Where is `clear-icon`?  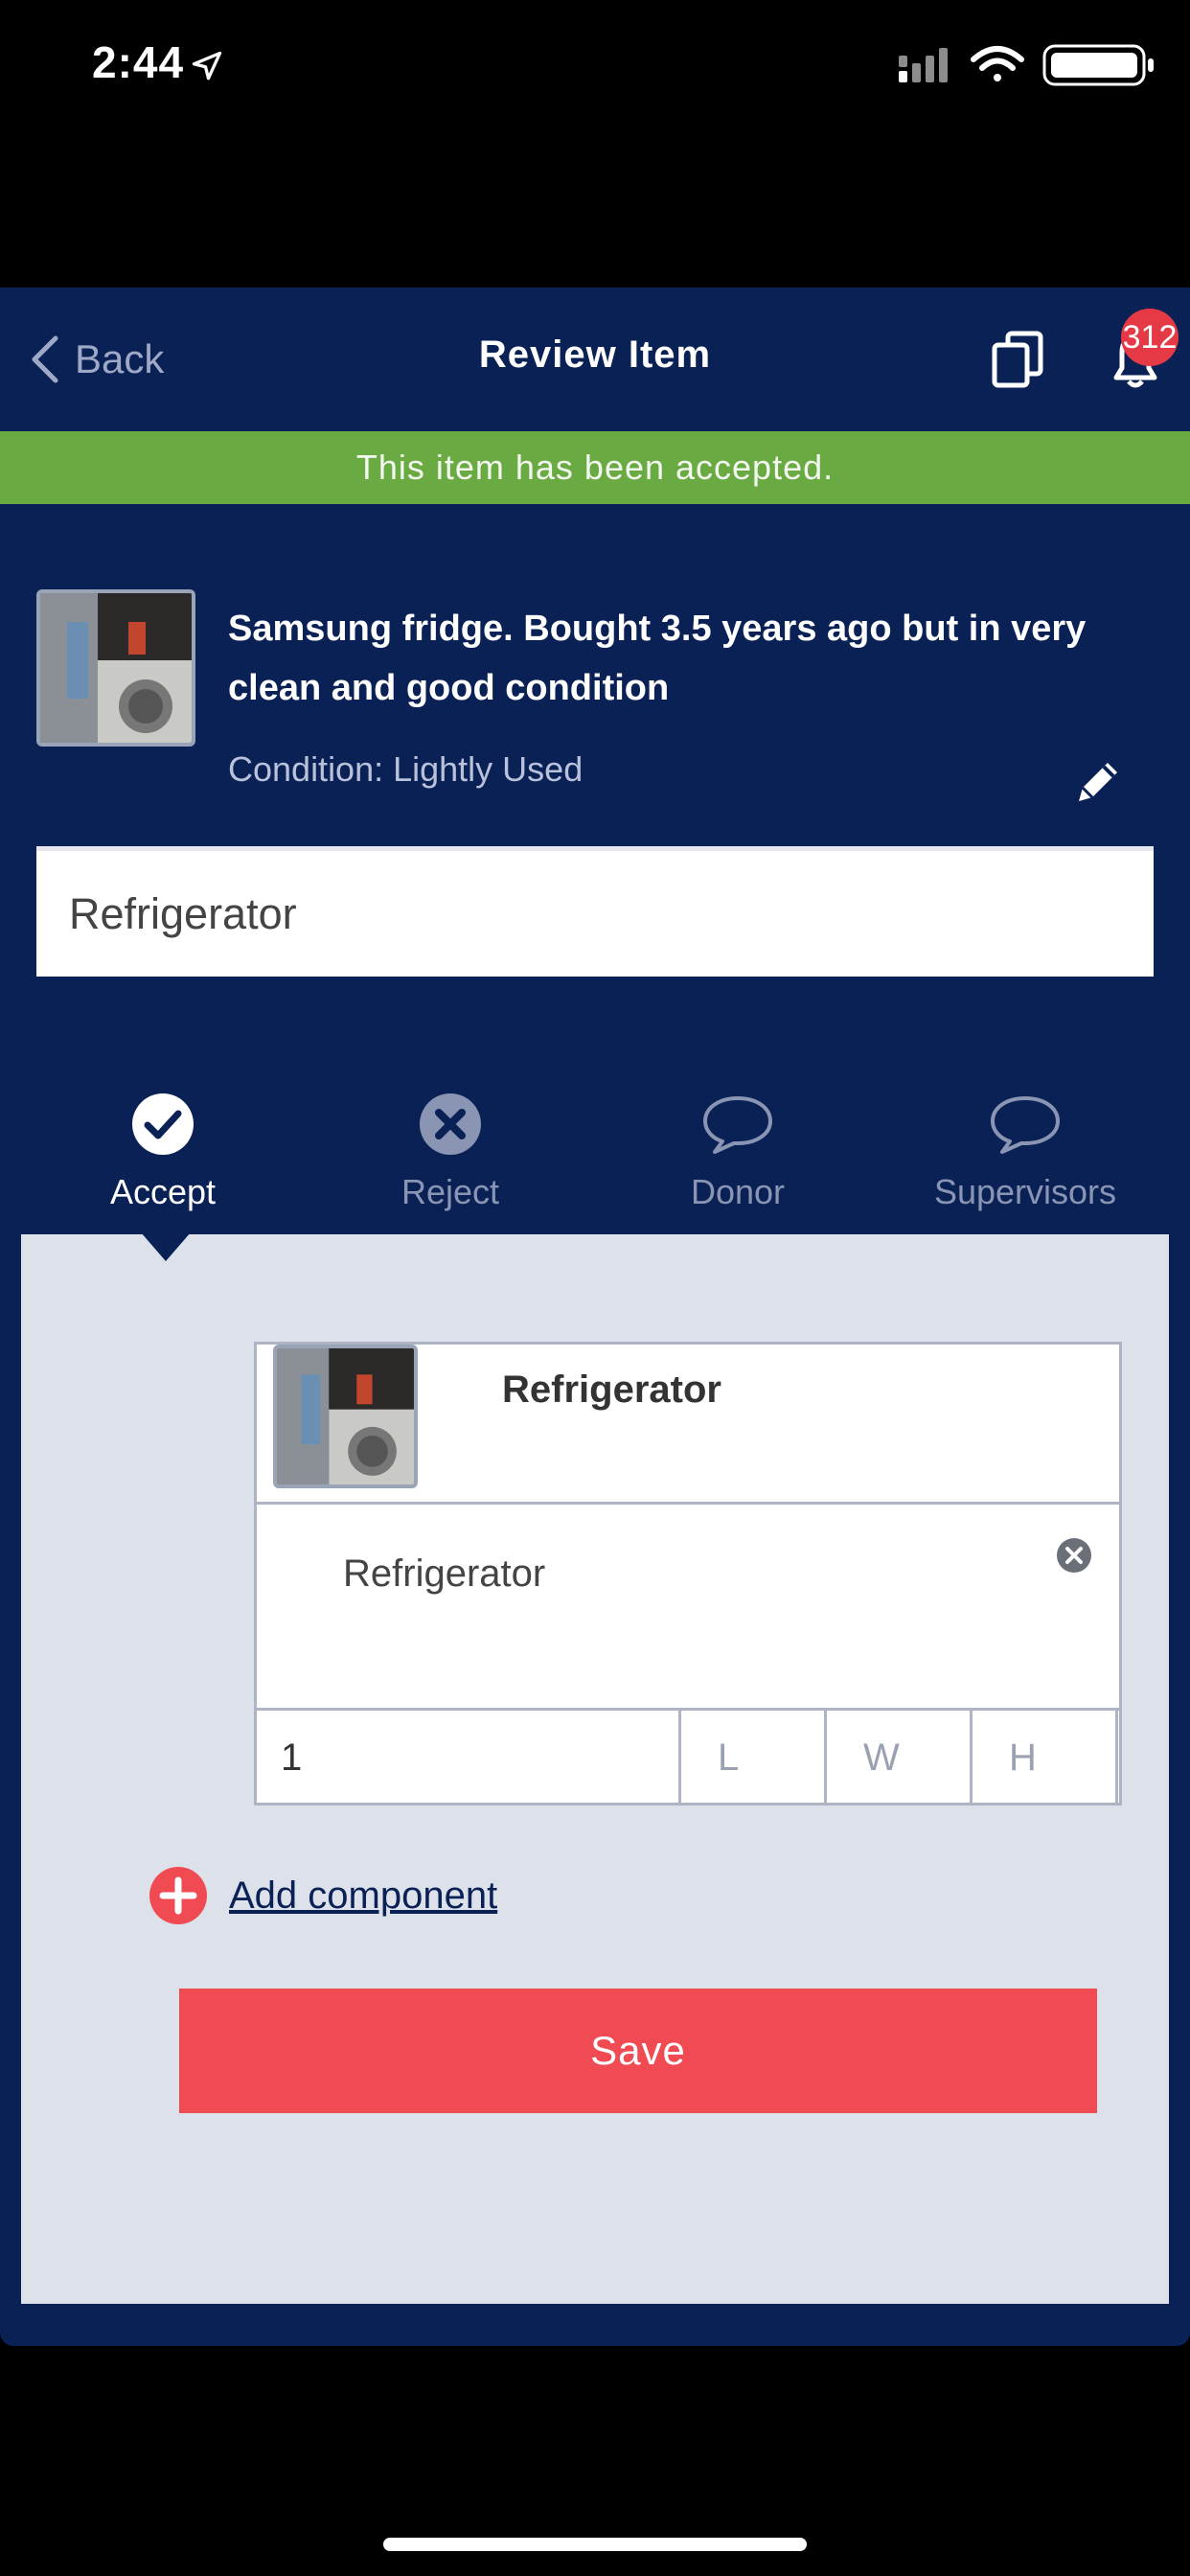
clear-icon is located at coordinates (1074, 1555).